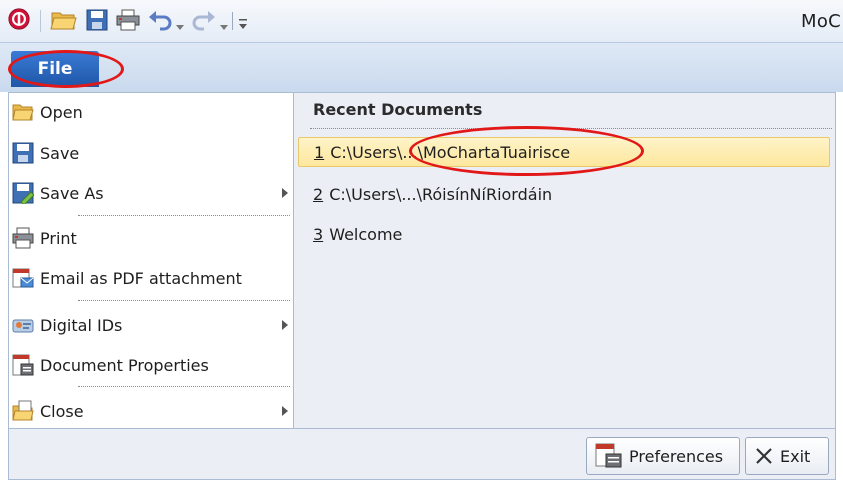  I want to click on close-icon, so click(764, 456).